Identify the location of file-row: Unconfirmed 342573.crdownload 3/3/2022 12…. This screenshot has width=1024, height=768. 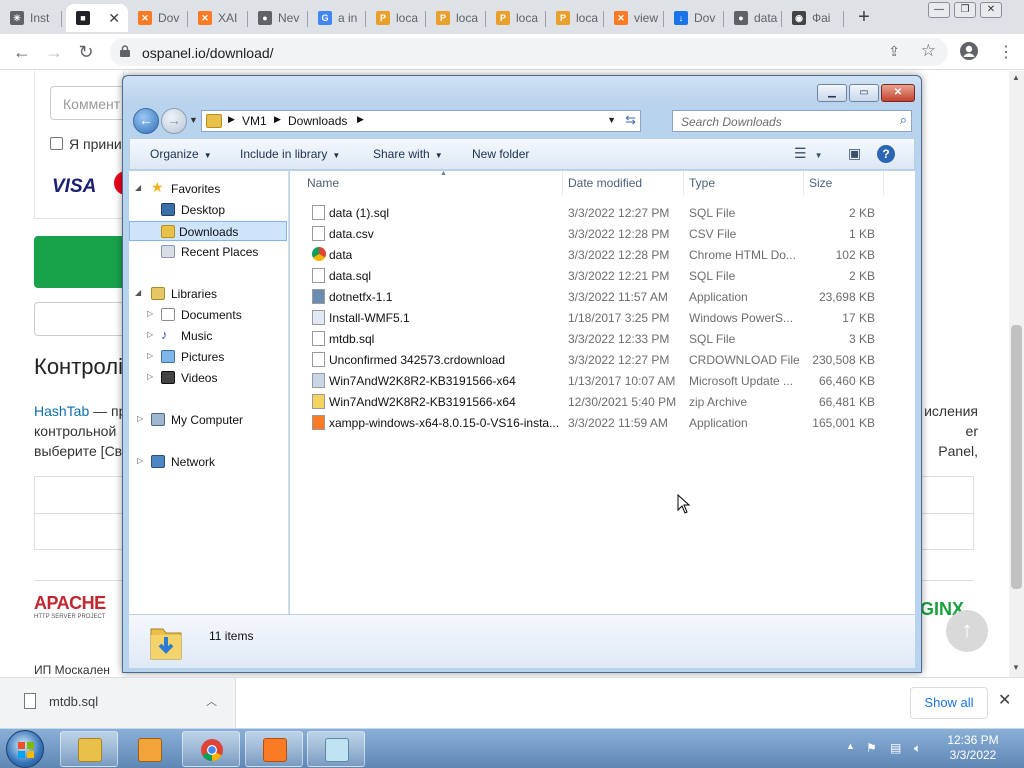
(602, 359).